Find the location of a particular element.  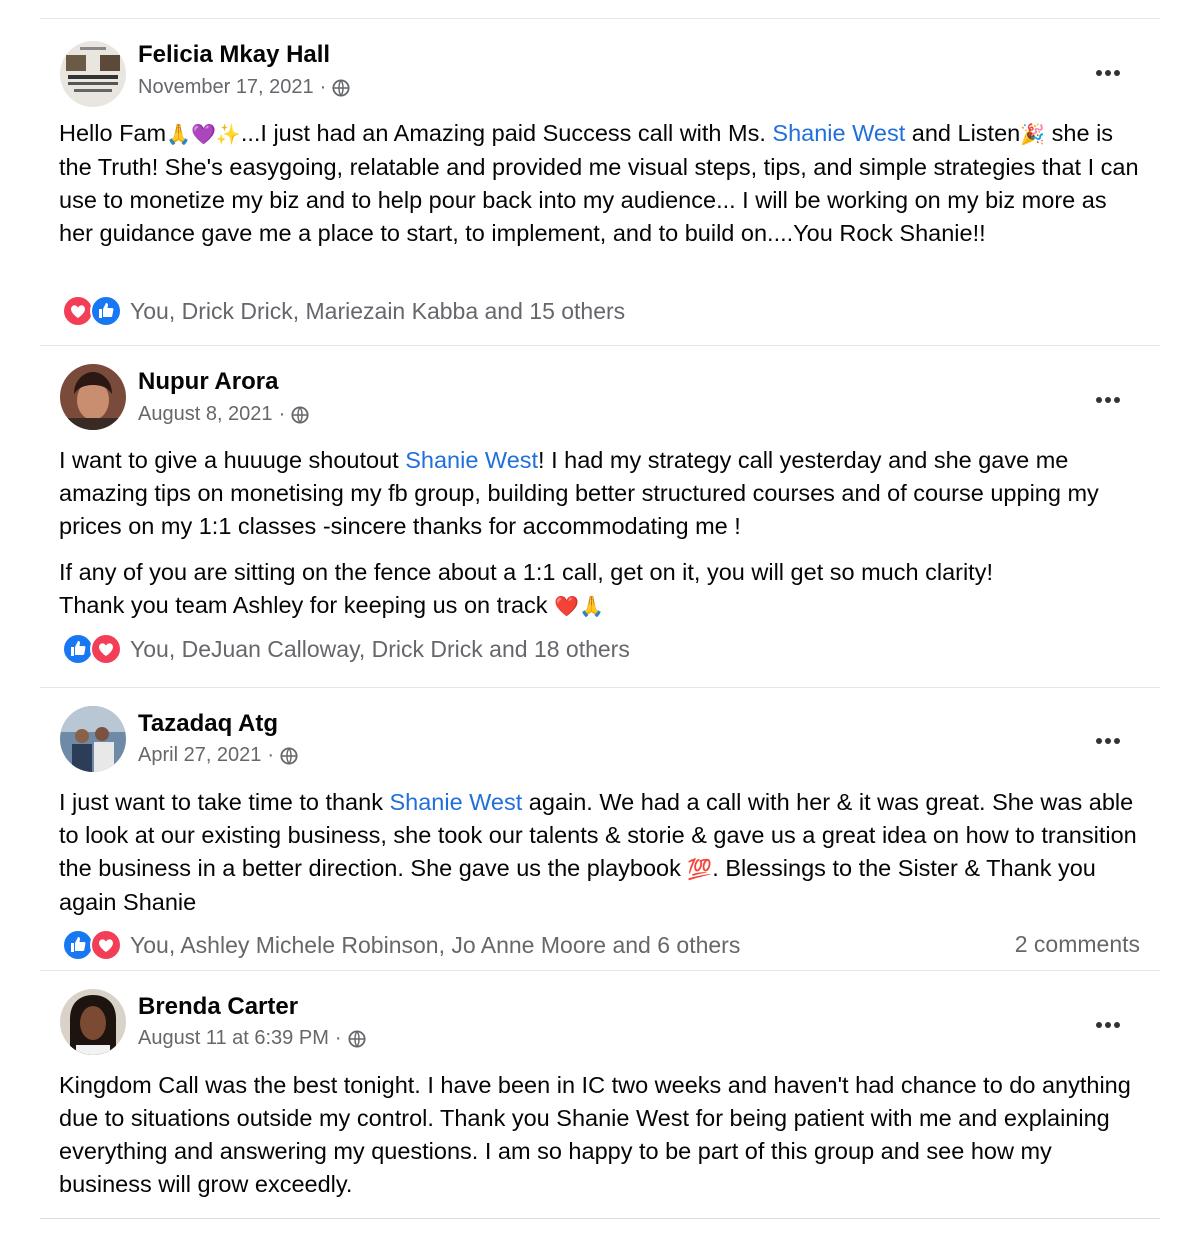

author-name: Nupur Arora is located at coordinates (208, 382).